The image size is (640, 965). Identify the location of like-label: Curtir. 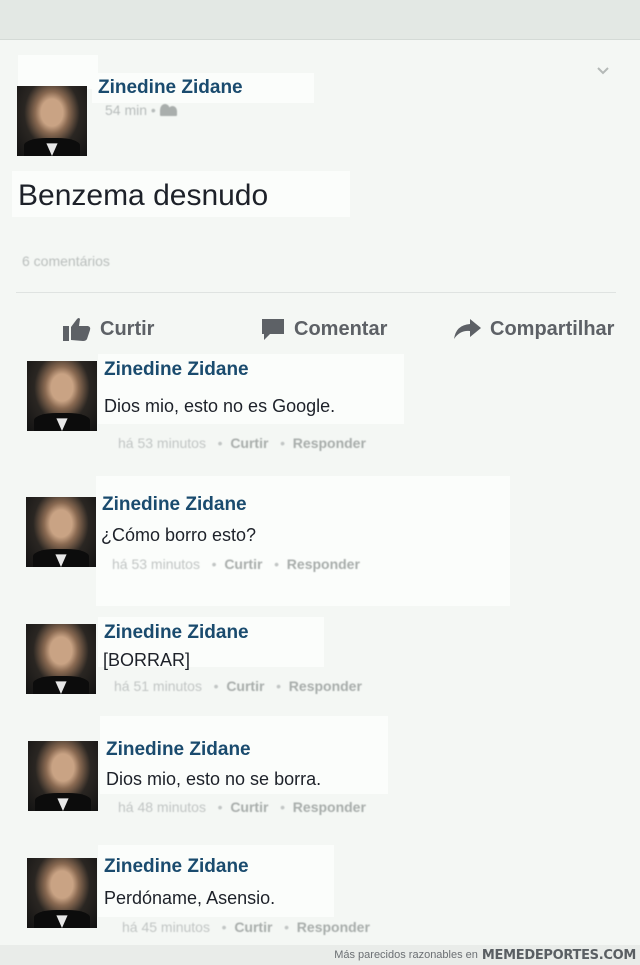
(127, 328).